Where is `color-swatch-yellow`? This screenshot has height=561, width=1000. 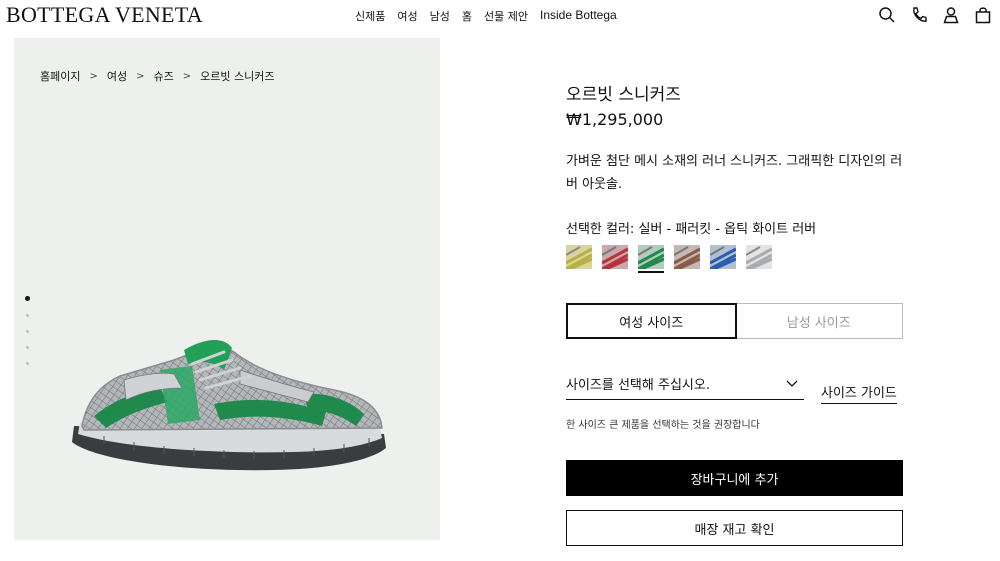
color-swatch-yellow is located at coordinates (579, 259).